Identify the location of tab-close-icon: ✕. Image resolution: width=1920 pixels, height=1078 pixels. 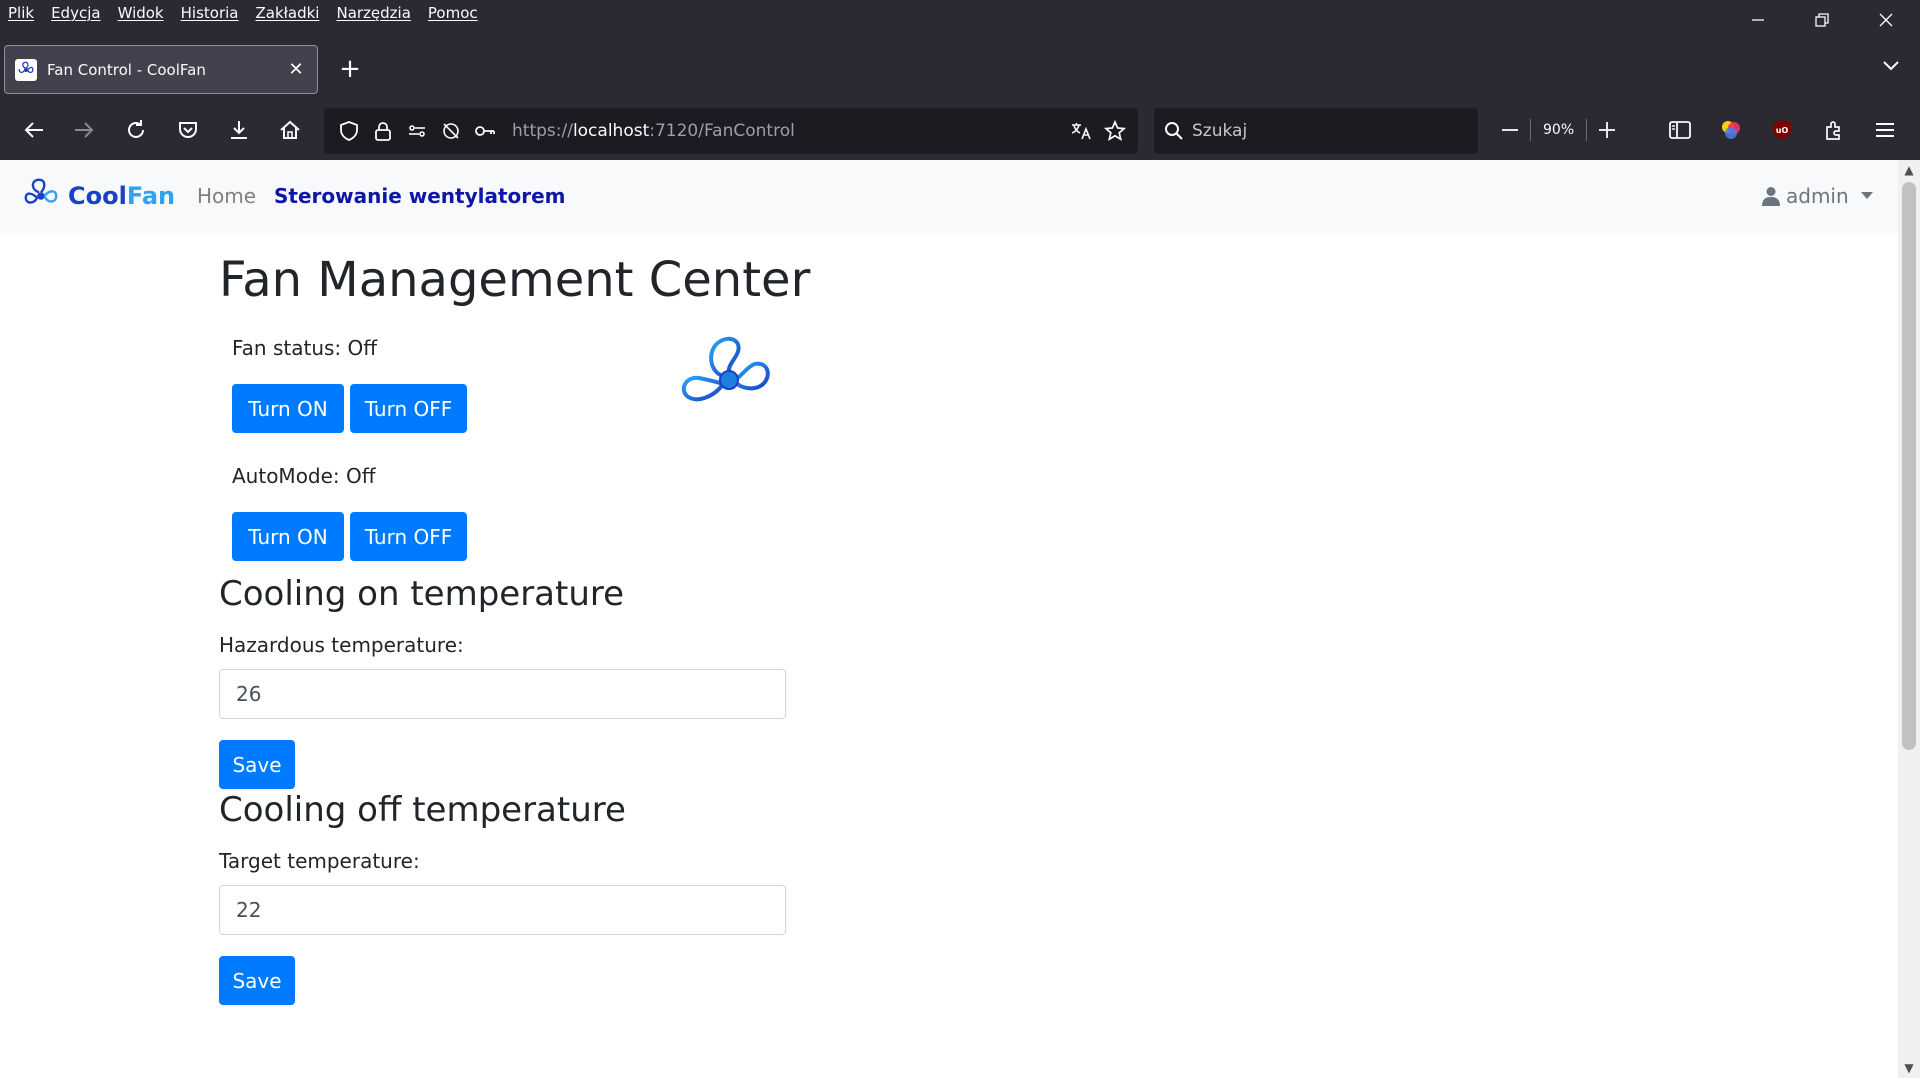
(296, 69).